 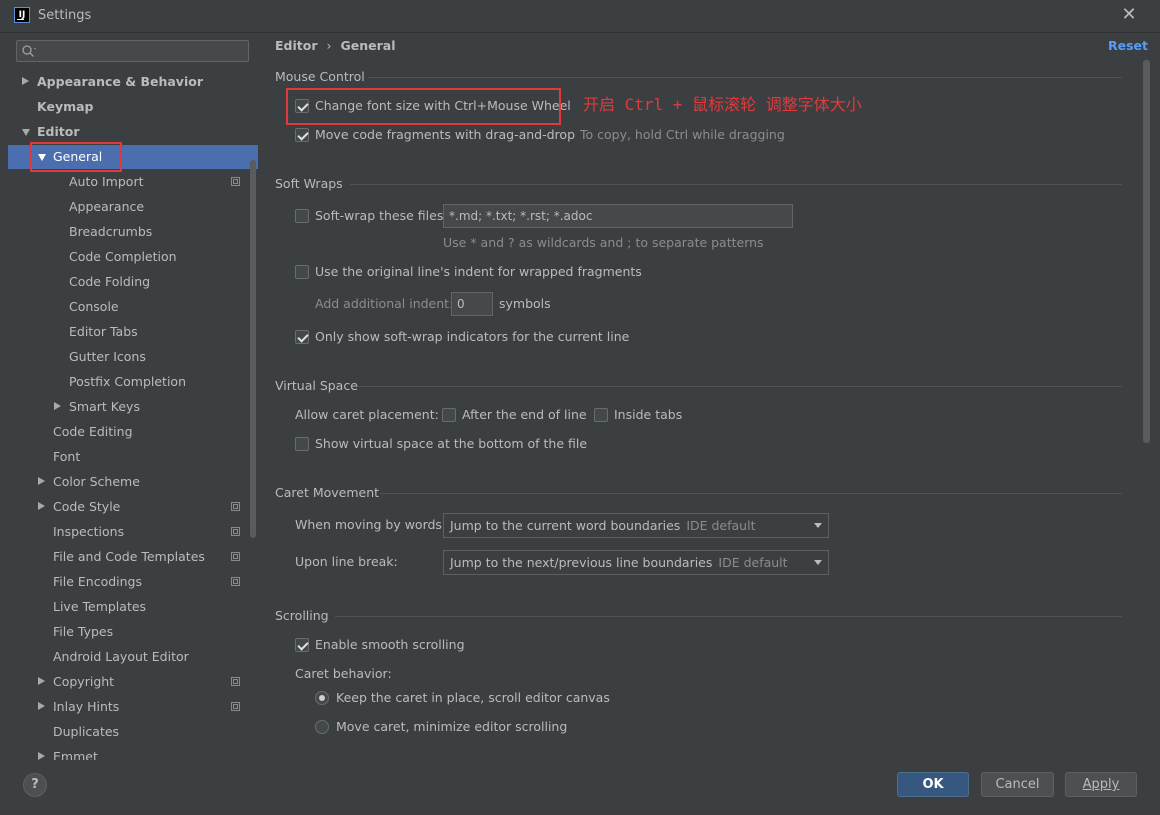 I want to click on show-virtual-space-checkbox, so click(x=302, y=444).